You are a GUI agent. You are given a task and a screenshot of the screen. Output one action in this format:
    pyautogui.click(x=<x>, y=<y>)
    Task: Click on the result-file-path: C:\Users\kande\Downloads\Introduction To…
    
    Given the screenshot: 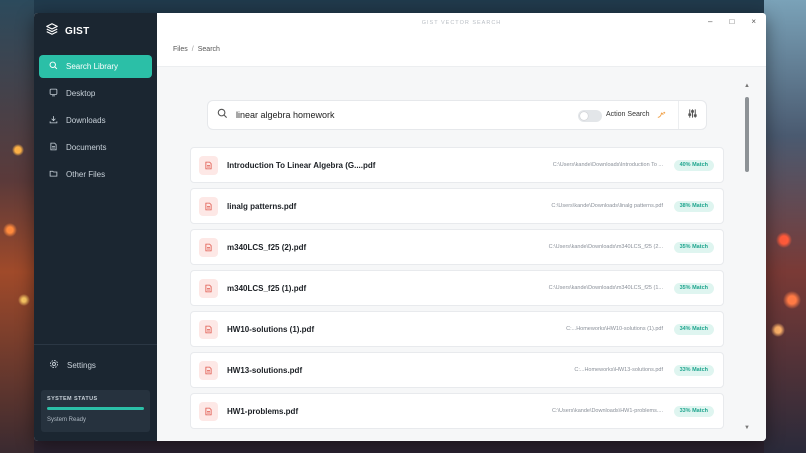 What is the action you would take?
    pyautogui.click(x=607, y=165)
    